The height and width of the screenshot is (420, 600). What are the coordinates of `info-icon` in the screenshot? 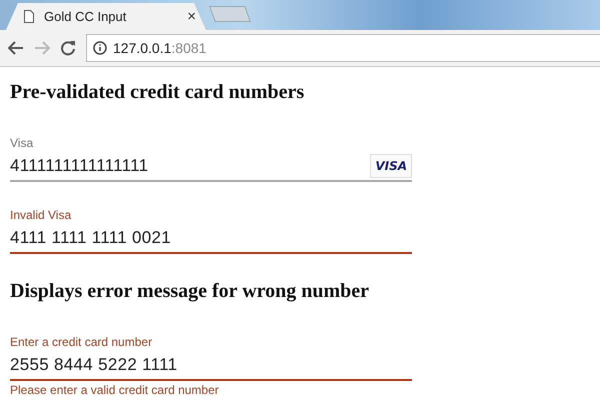 It's located at (100, 48).